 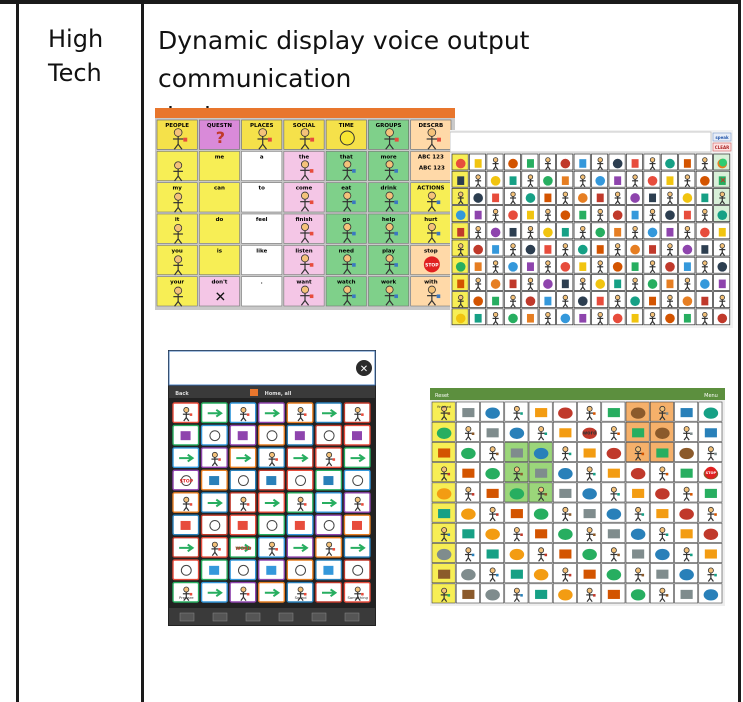 I want to click on home-icon, so click(x=254, y=392).